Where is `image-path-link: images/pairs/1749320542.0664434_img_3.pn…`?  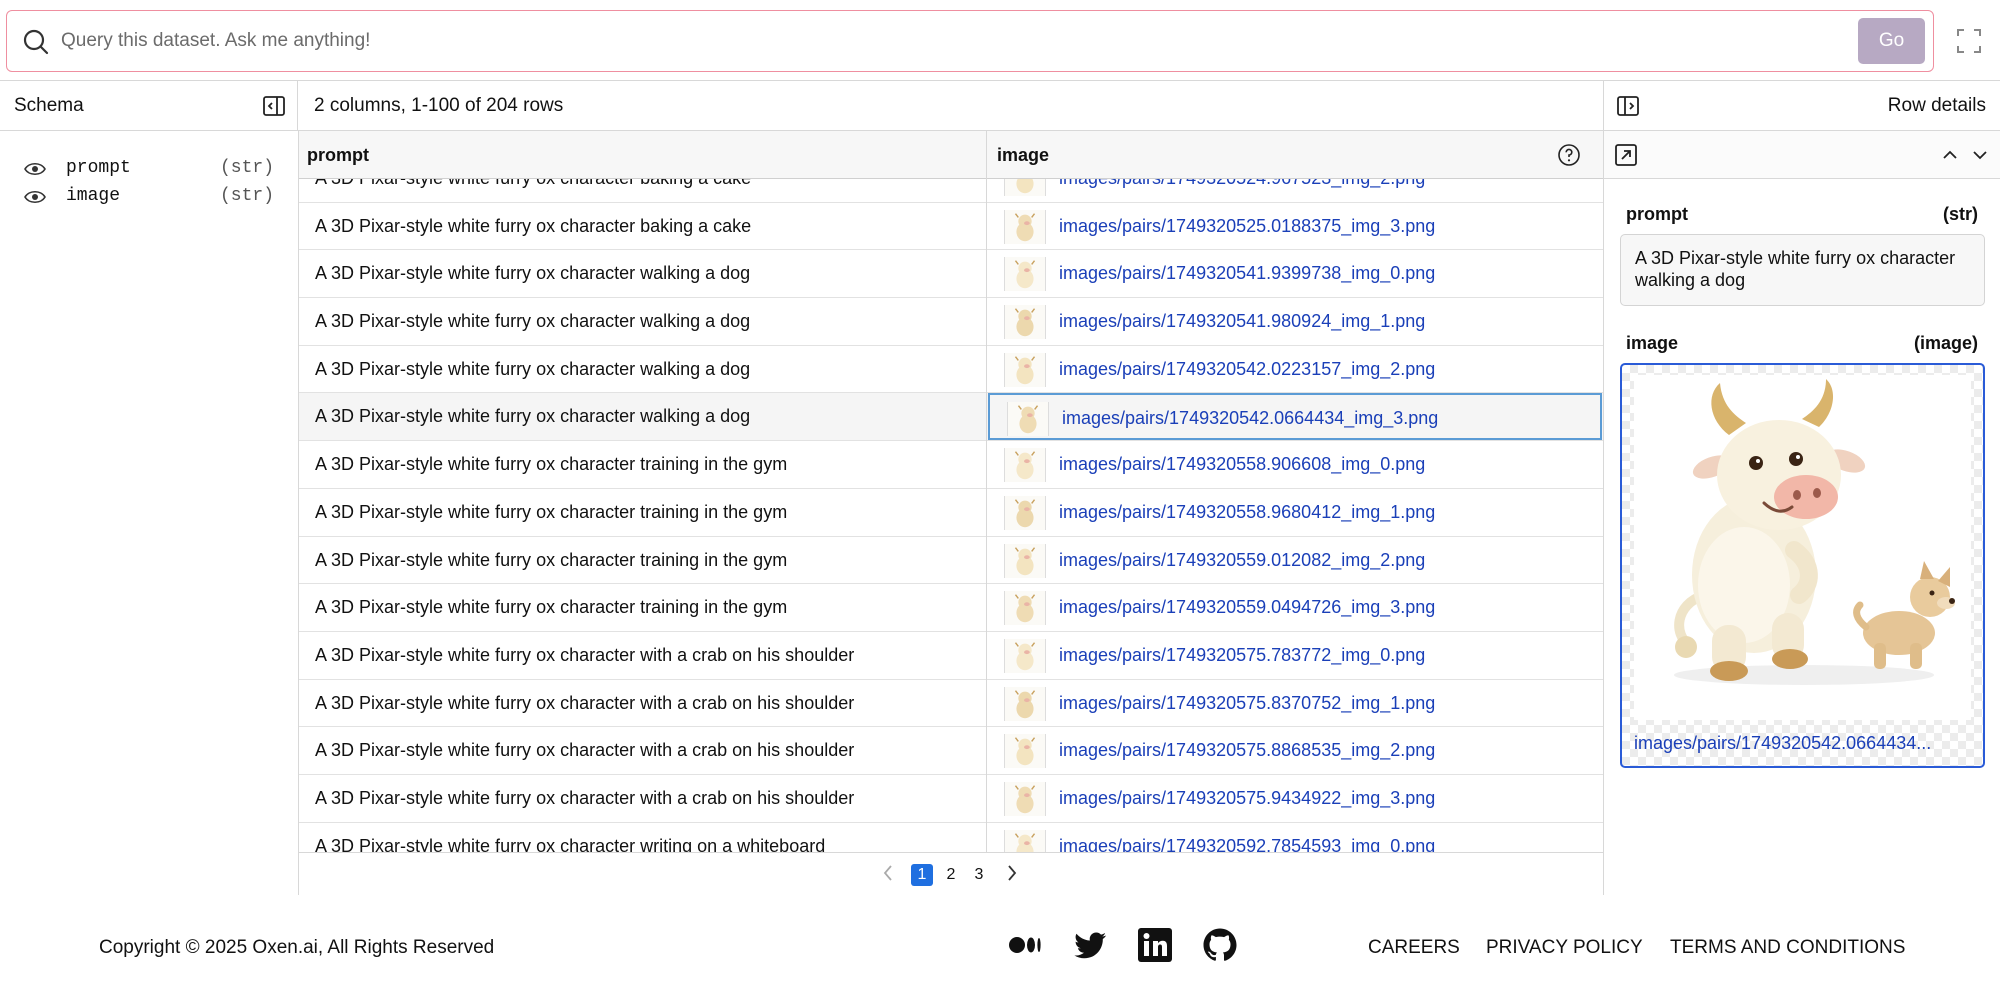
image-path-link: images/pairs/1749320542.0664434_img_3.pn… is located at coordinates (1250, 418).